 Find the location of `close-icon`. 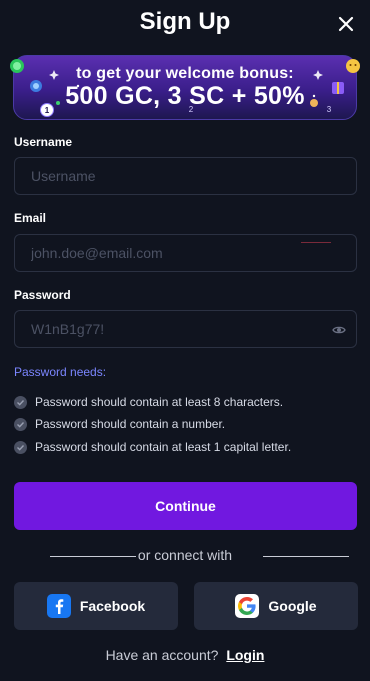

close-icon is located at coordinates (346, 24).